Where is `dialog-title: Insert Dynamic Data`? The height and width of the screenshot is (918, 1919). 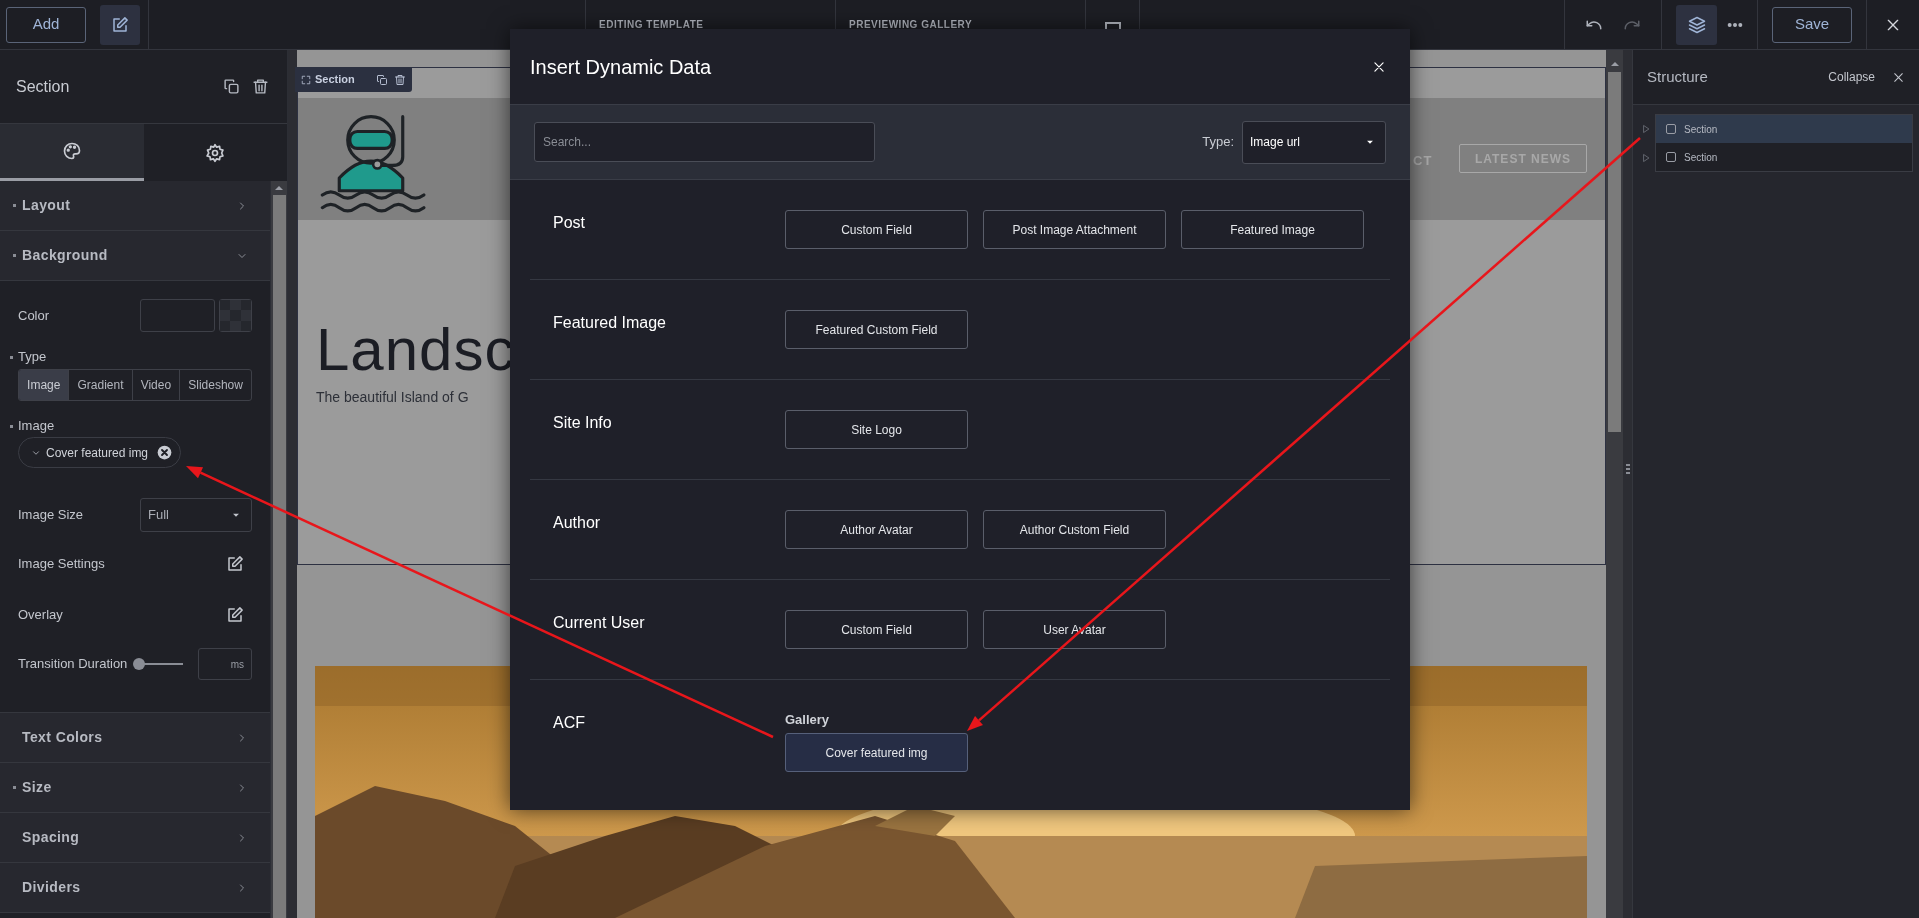 dialog-title: Insert Dynamic Data is located at coordinates (621, 67).